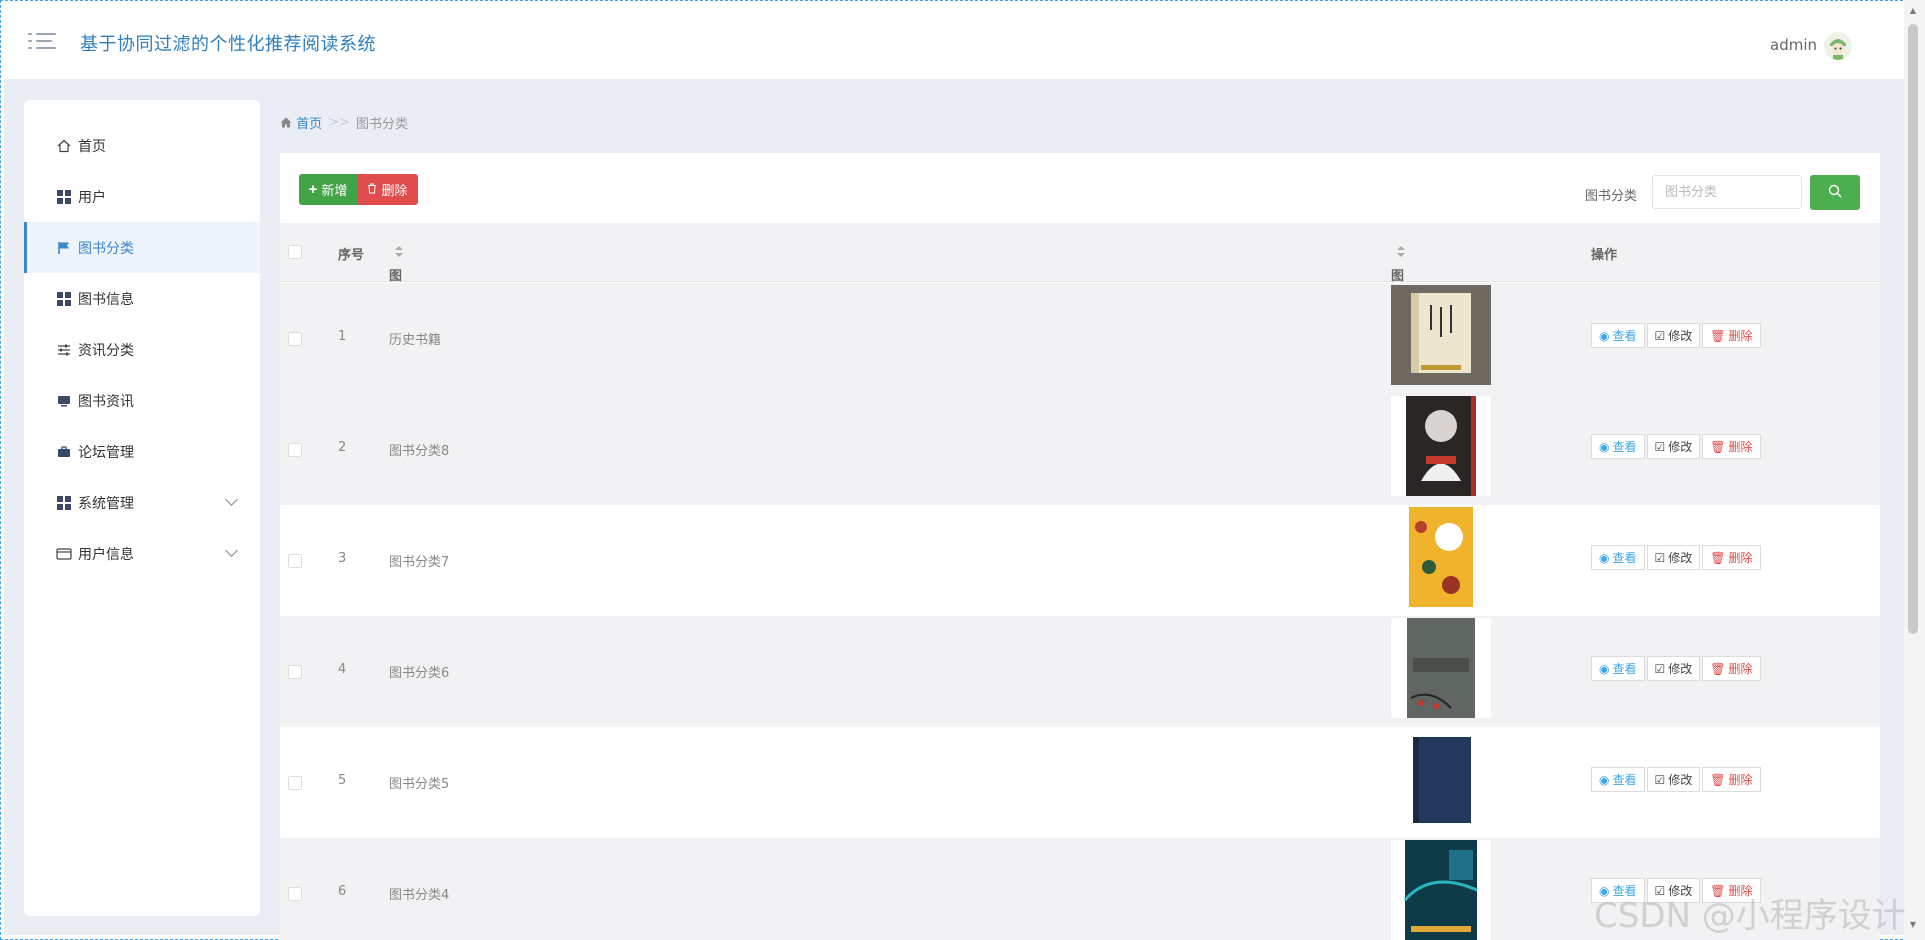 This screenshot has width=1925, height=940. What do you see at coordinates (419, 451) in the screenshot?
I see `row-category: 图书分类8` at bounding box center [419, 451].